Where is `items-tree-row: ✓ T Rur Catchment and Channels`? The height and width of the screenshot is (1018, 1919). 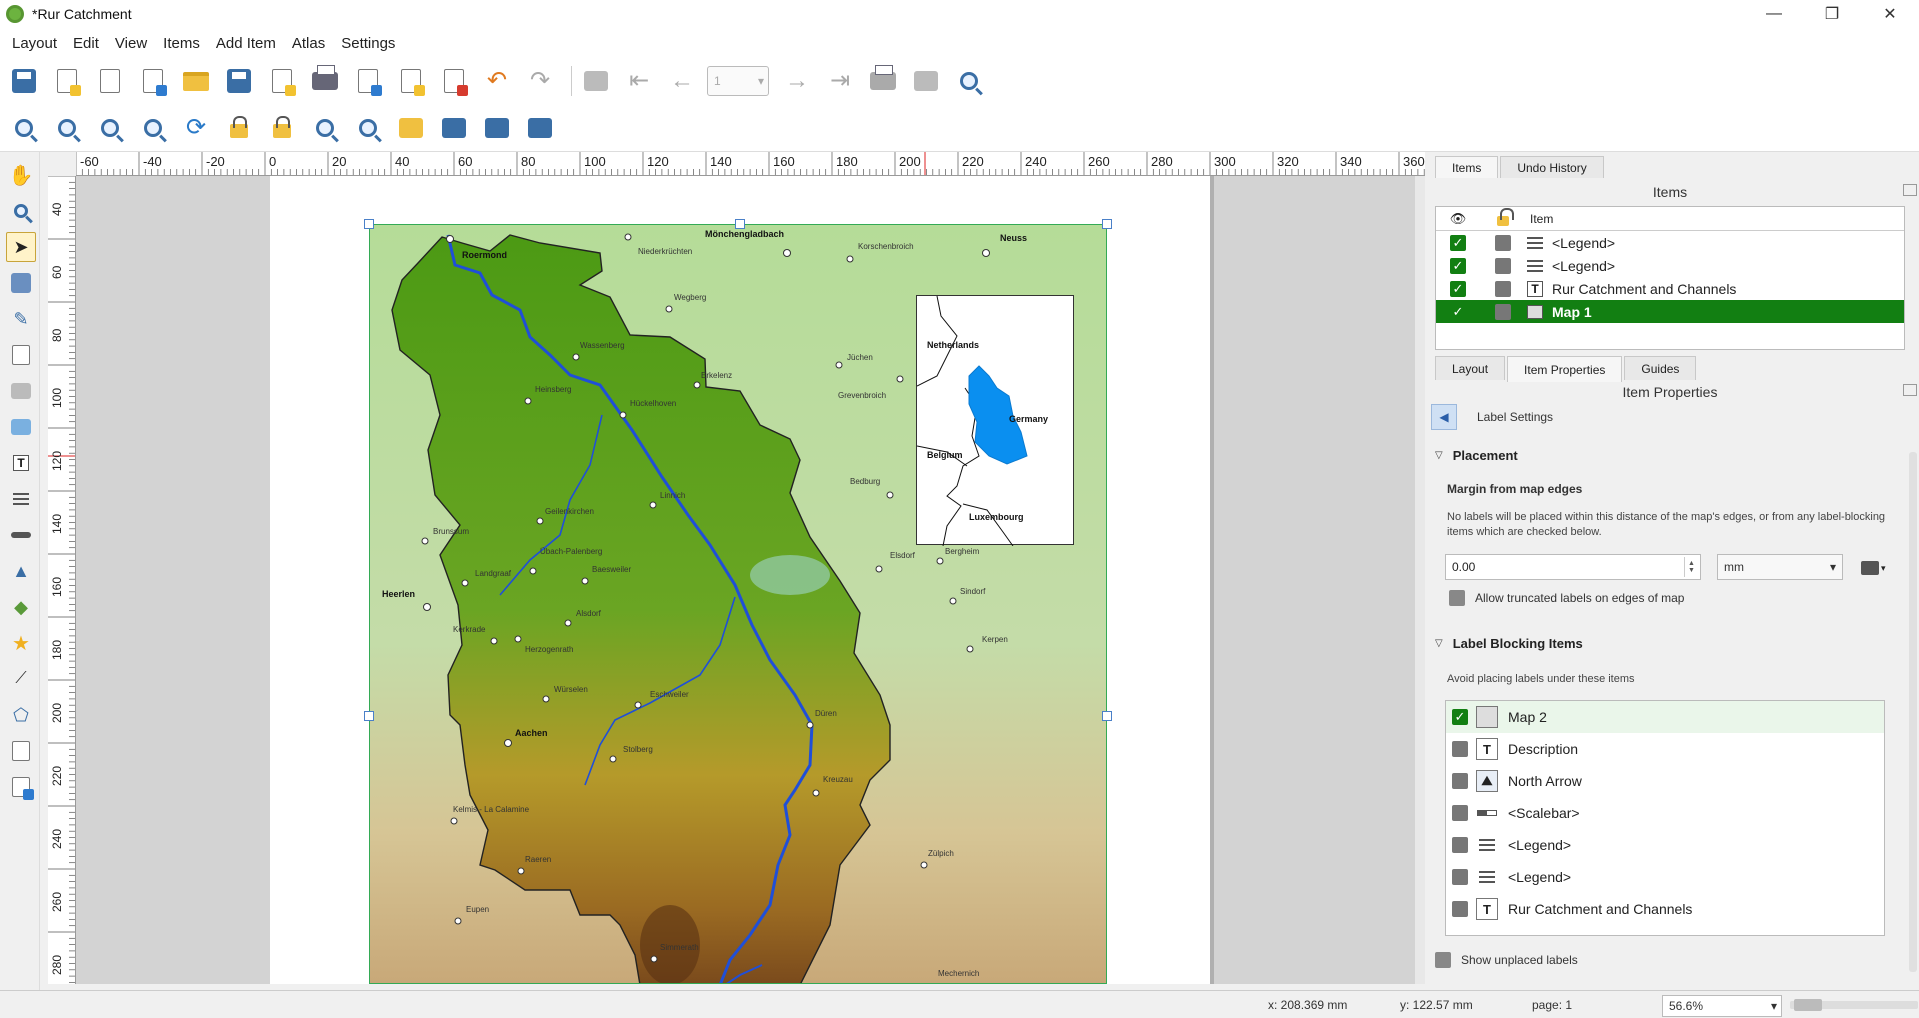 items-tree-row: ✓ T Rur Catchment and Channels is located at coordinates (1670, 288).